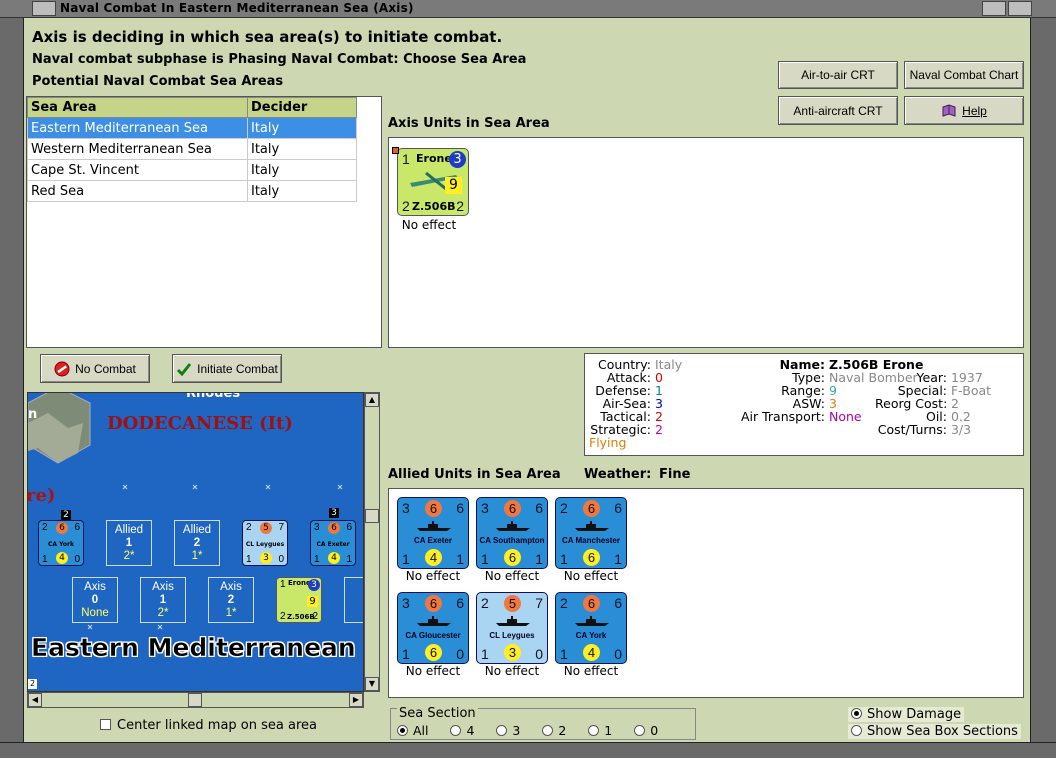 The width and height of the screenshot is (1056, 758). I want to click on sea-section-option-1: 1, so click(600, 730).